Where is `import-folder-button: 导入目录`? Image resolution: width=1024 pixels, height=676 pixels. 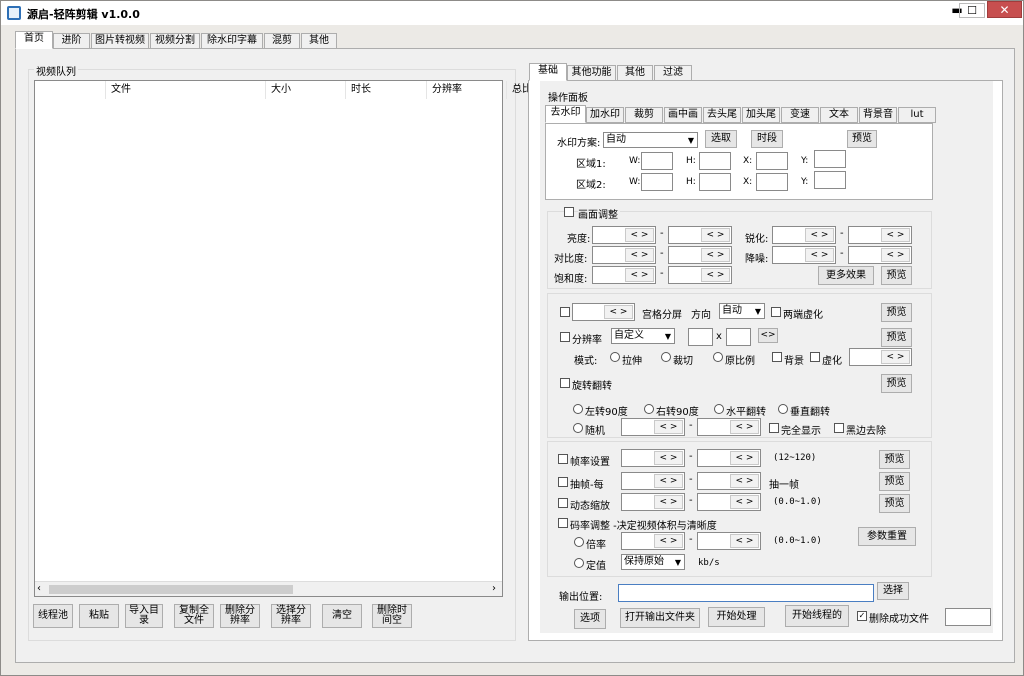 import-folder-button: 导入目录 is located at coordinates (144, 616).